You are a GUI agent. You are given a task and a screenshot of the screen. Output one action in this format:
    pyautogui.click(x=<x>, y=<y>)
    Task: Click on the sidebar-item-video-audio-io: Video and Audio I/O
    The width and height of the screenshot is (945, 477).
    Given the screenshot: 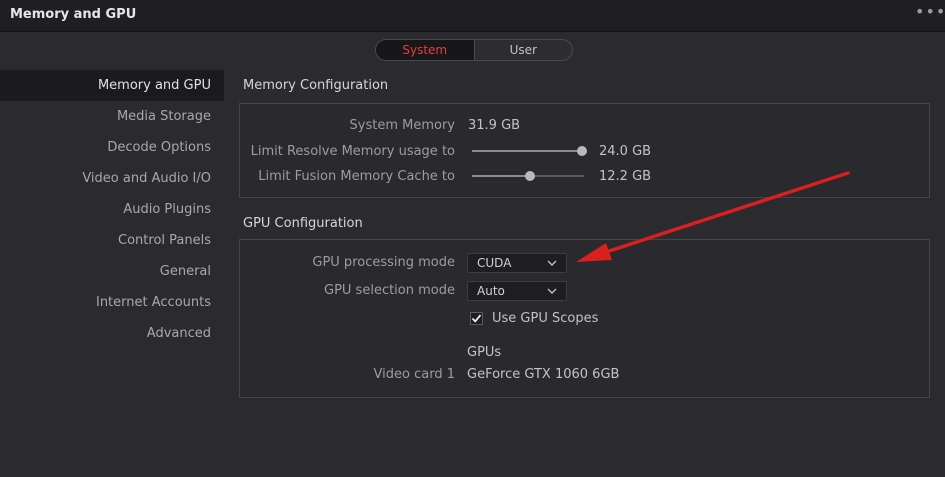 What is the action you would take?
    pyautogui.click(x=112, y=178)
    